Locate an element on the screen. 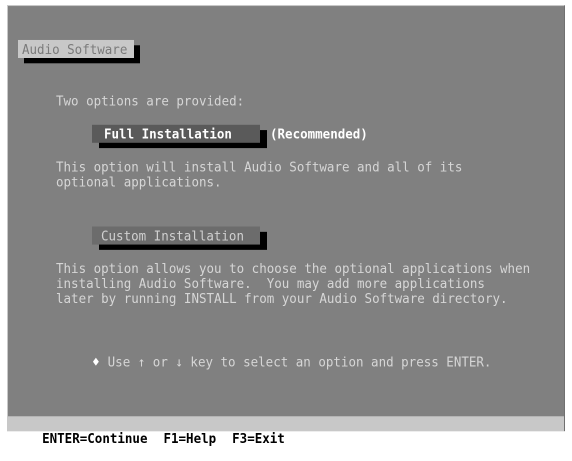 This screenshot has height=461, width=572. full-installation-description-line-2: optional applications. is located at coordinates (139, 181).